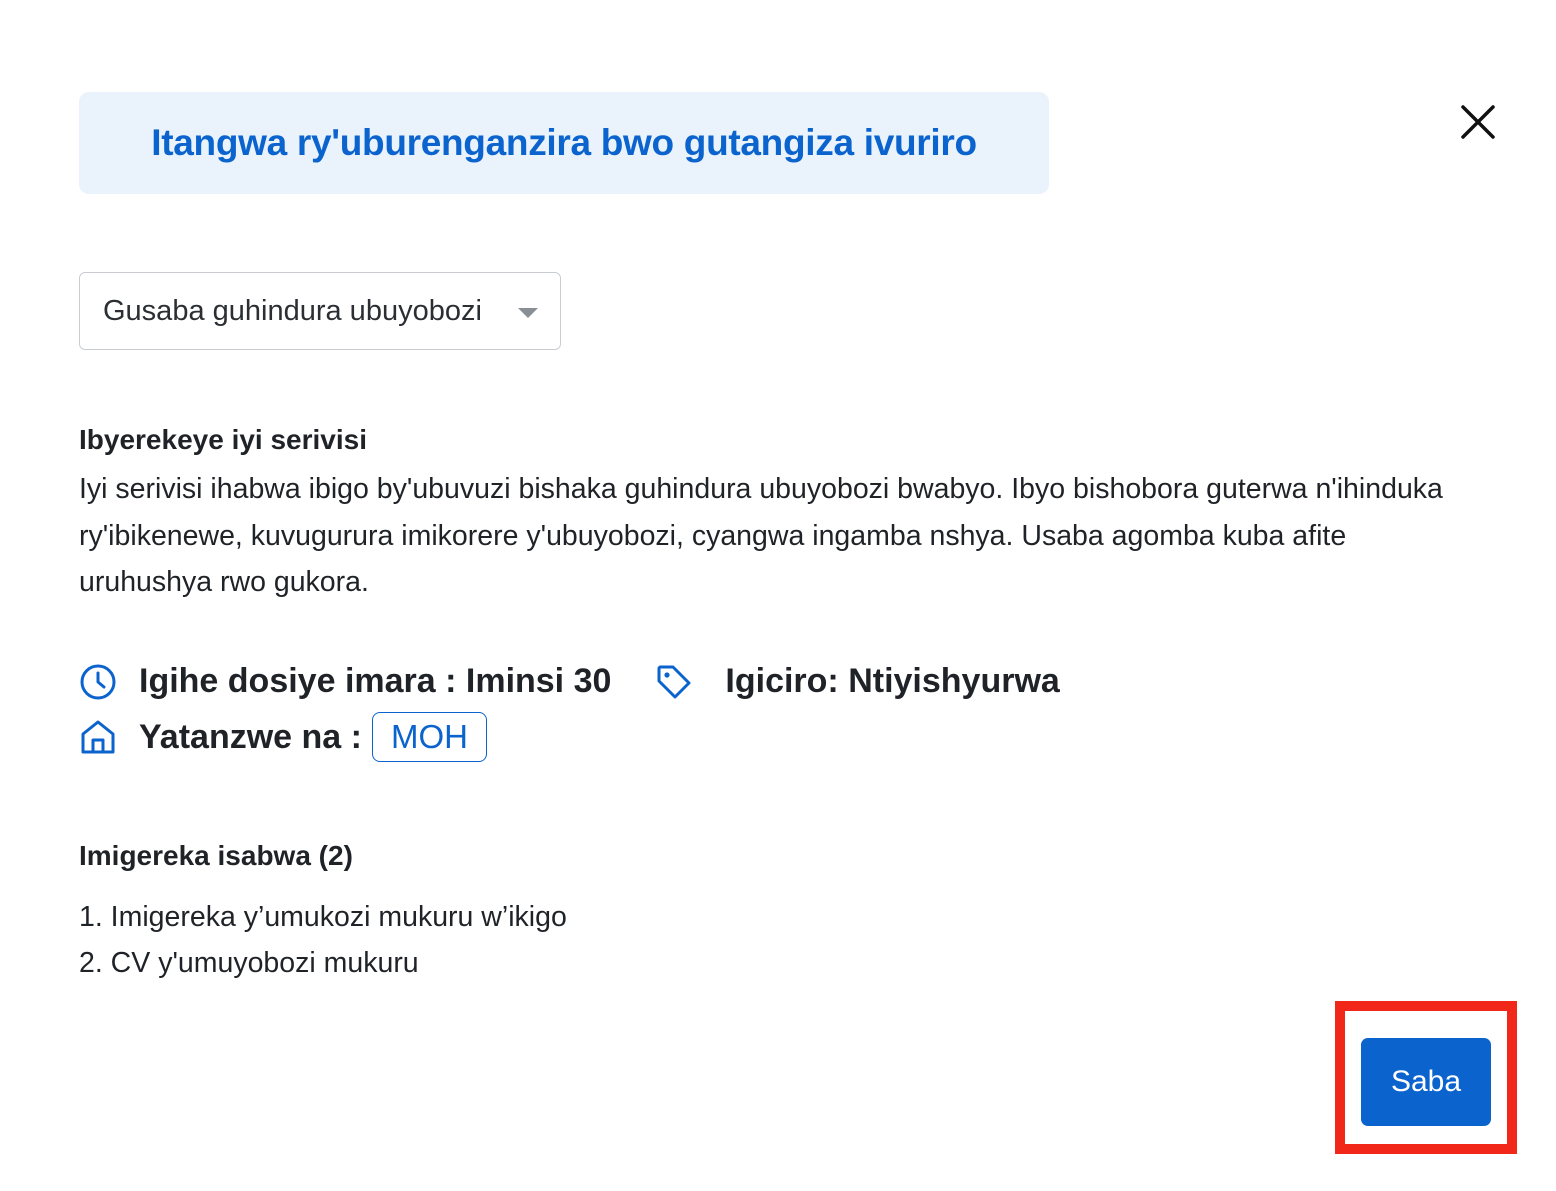 The image size is (1556, 1191). What do you see at coordinates (323, 917) in the screenshot?
I see `list-item: 1. Imigereka y’umukozi mukuru w’ikigo` at bounding box center [323, 917].